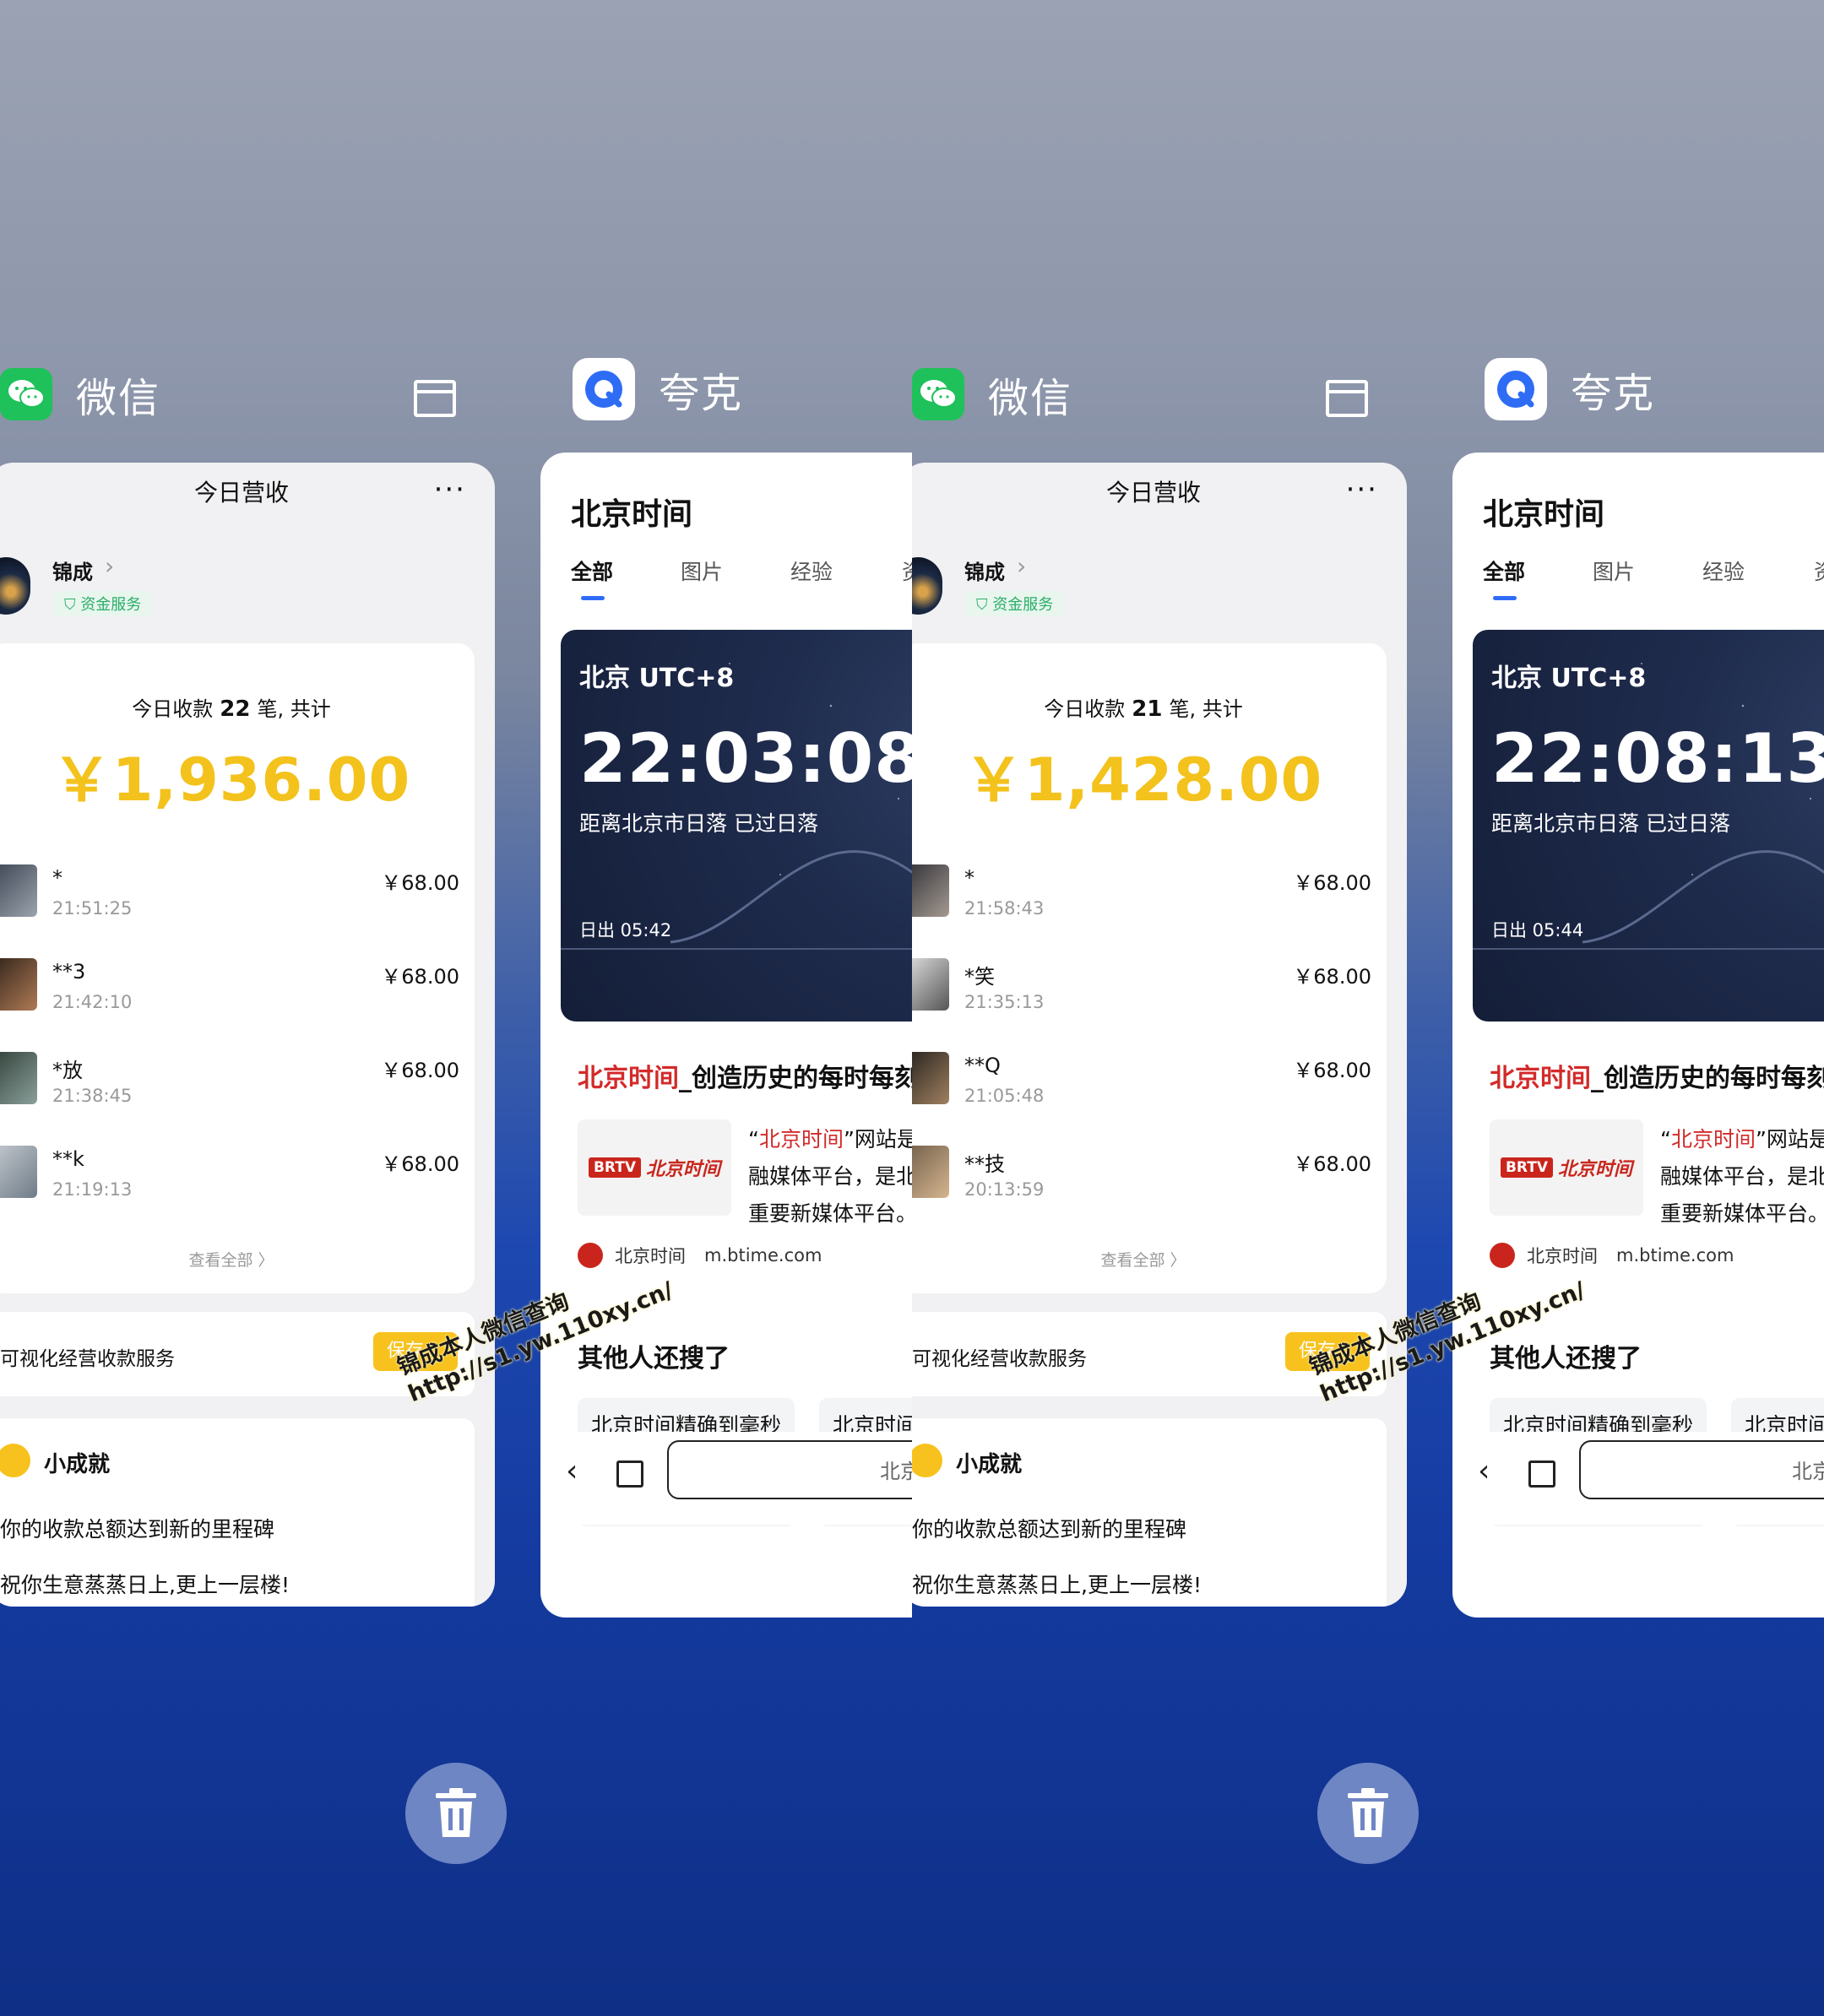  Describe the element at coordinates (1149, 1188) in the screenshot. I see `transaction-row: **技 20:13:59 ￥68.00` at that location.